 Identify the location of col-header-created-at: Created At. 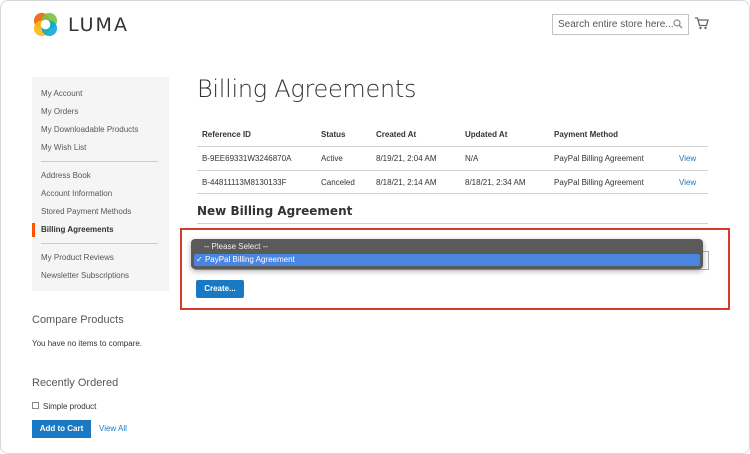
(396, 134).